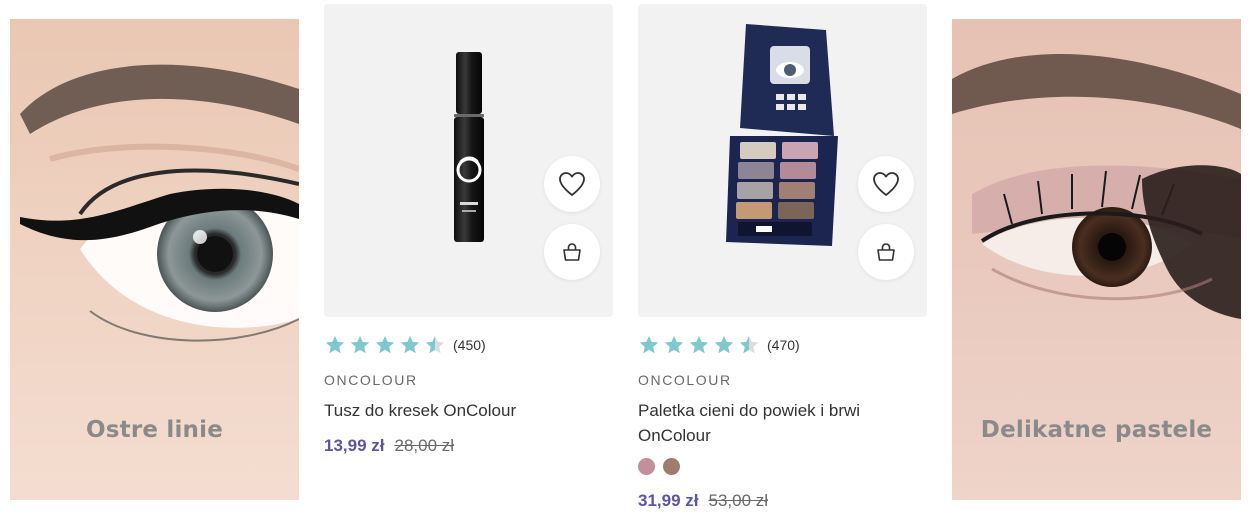 This screenshot has width=1252, height=517. Describe the element at coordinates (783, 345) in the screenshot. I see `rating-count: (470)` at that location.